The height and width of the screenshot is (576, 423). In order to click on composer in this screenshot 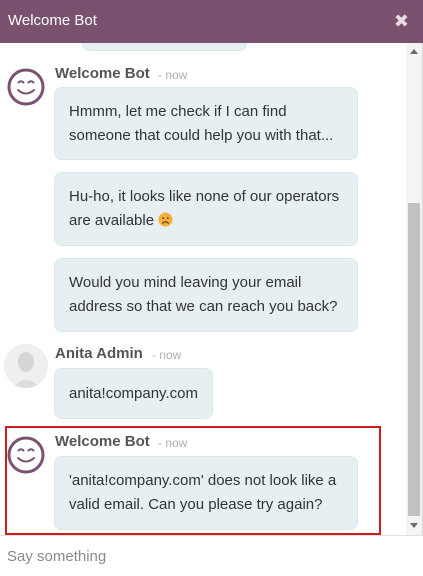, I will do `click(211, 555)`.